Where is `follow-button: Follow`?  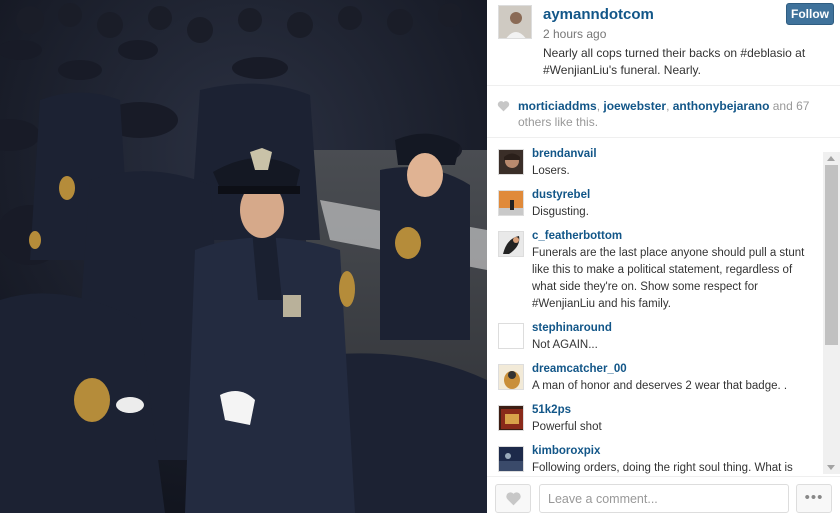 follow-button: Follow is located at coordinates (810, 14).